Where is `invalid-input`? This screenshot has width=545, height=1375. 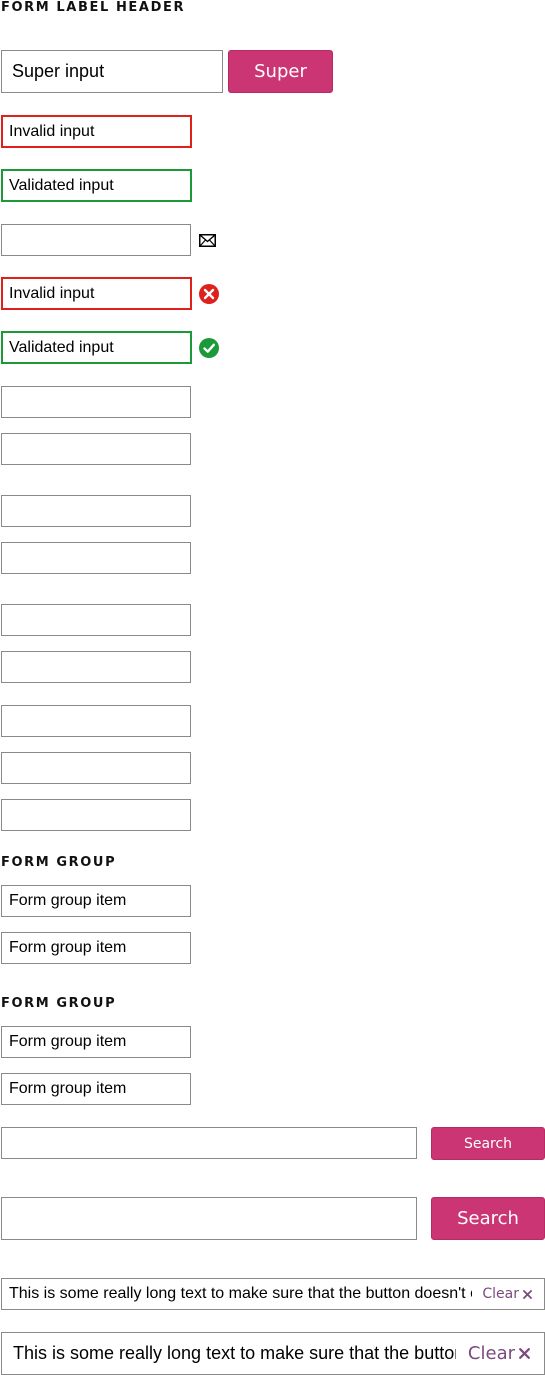
invalid-input is located at coordinates (96, 131).